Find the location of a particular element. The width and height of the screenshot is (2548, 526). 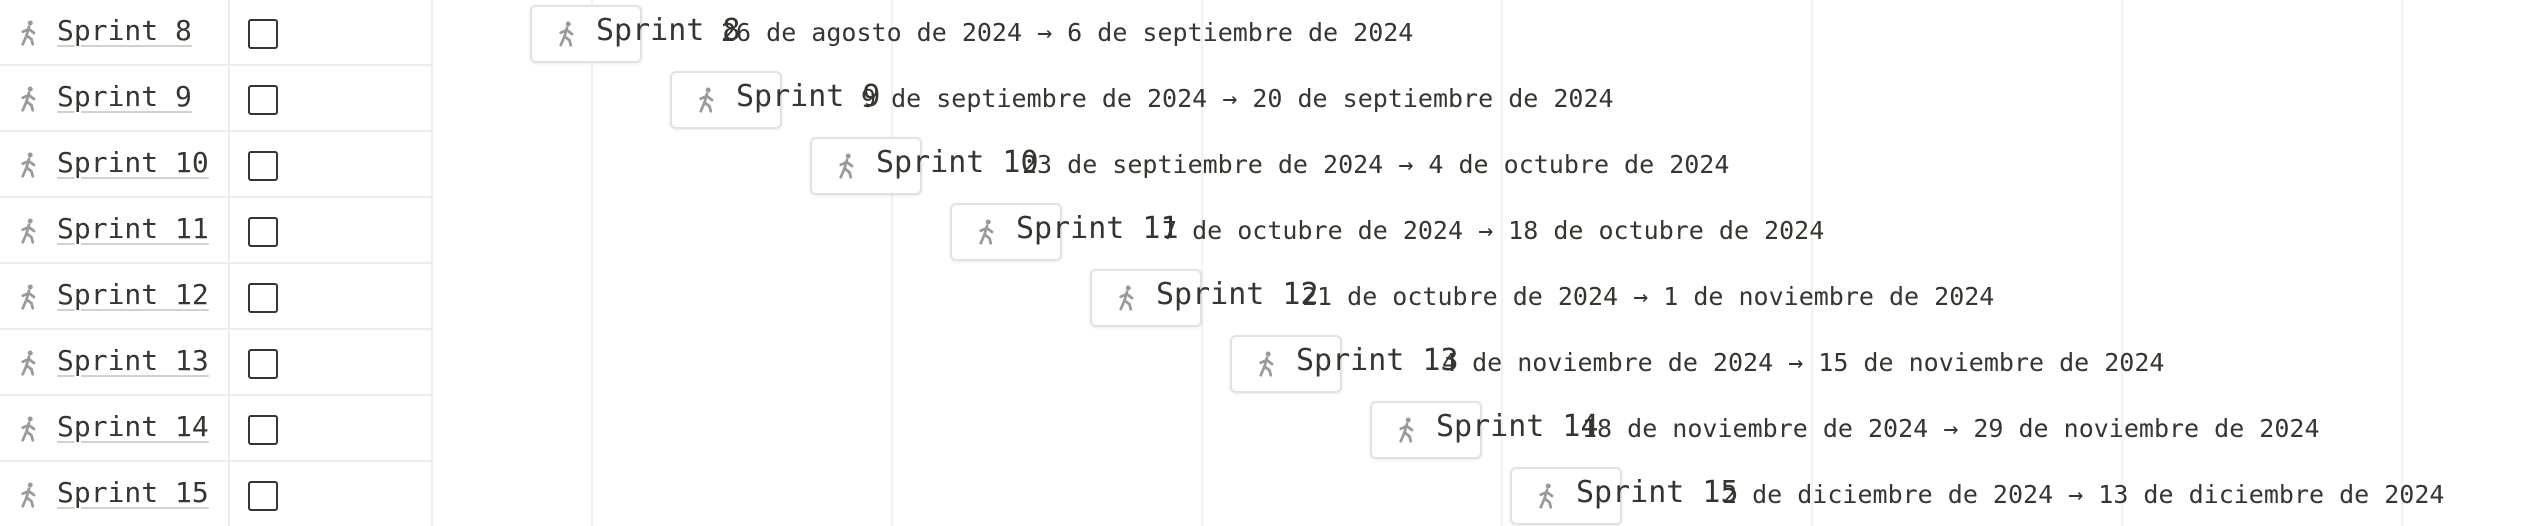

name-cell: Sprint 9 is located at coordinates (115, 98).